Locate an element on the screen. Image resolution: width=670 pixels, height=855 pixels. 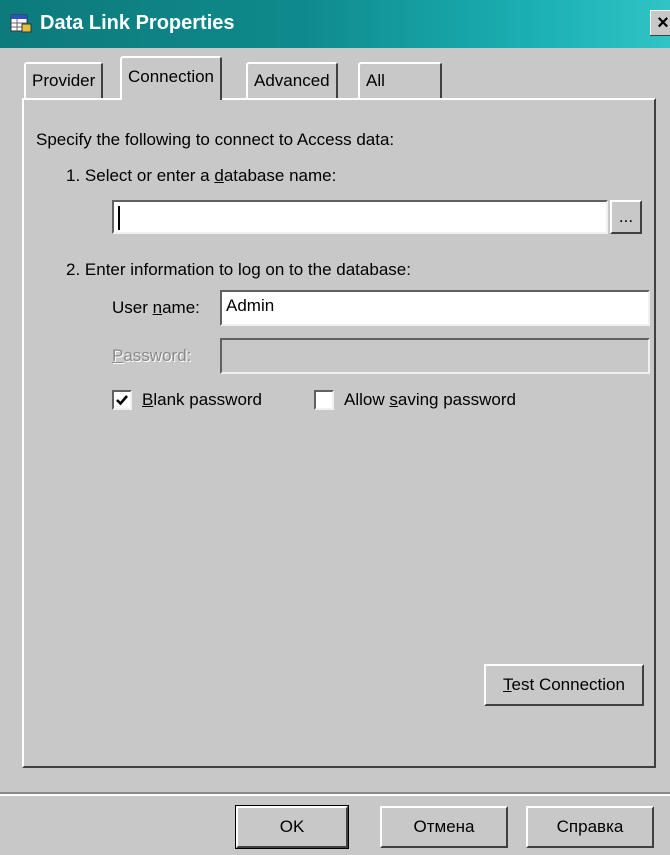
checkmark-icon is located at coordinates (122, 400).